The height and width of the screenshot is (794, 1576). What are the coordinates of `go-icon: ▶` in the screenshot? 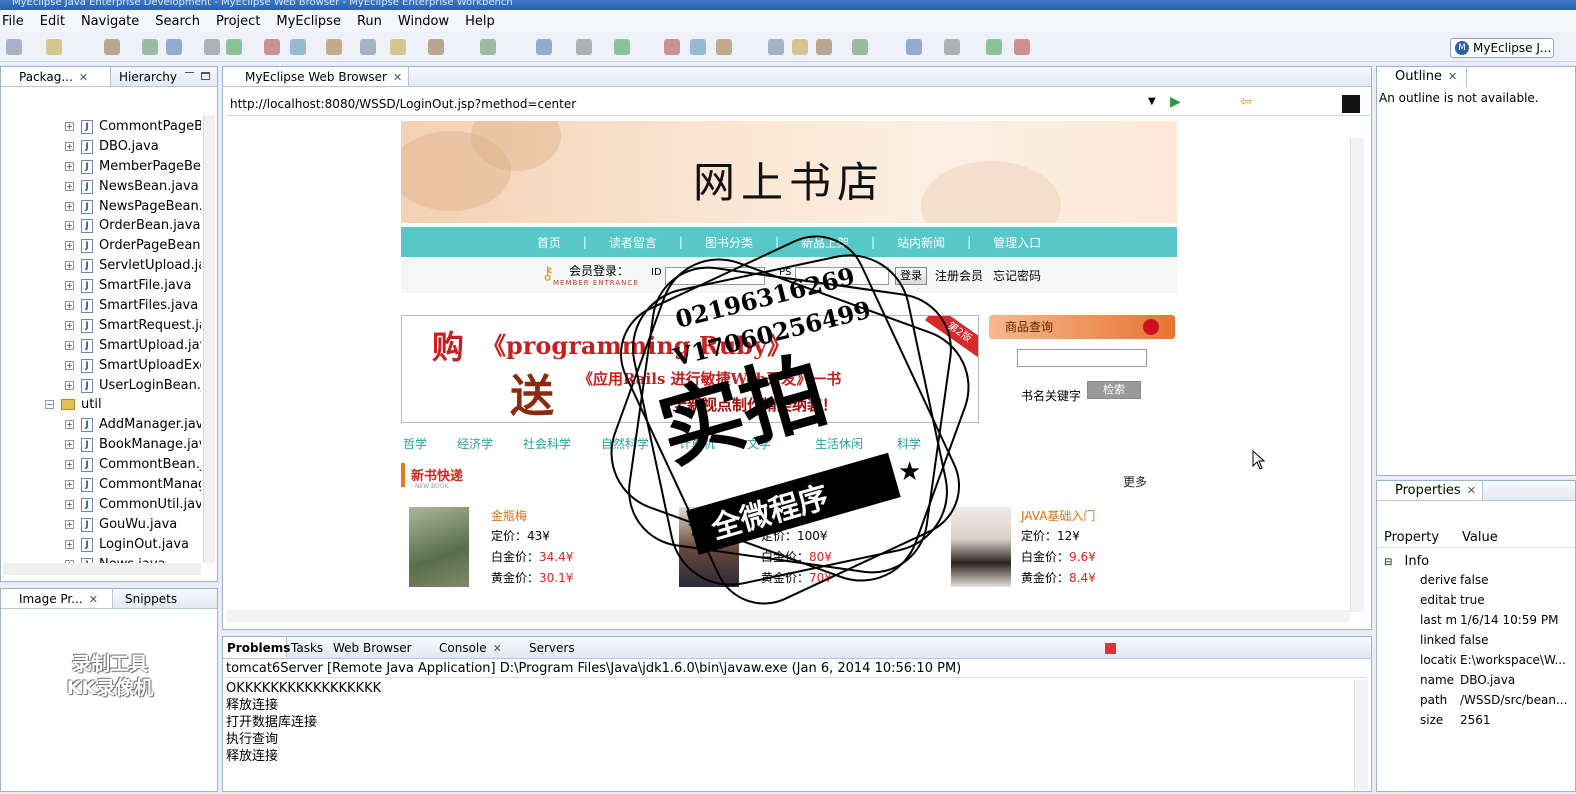 It's located at (1175, 102).